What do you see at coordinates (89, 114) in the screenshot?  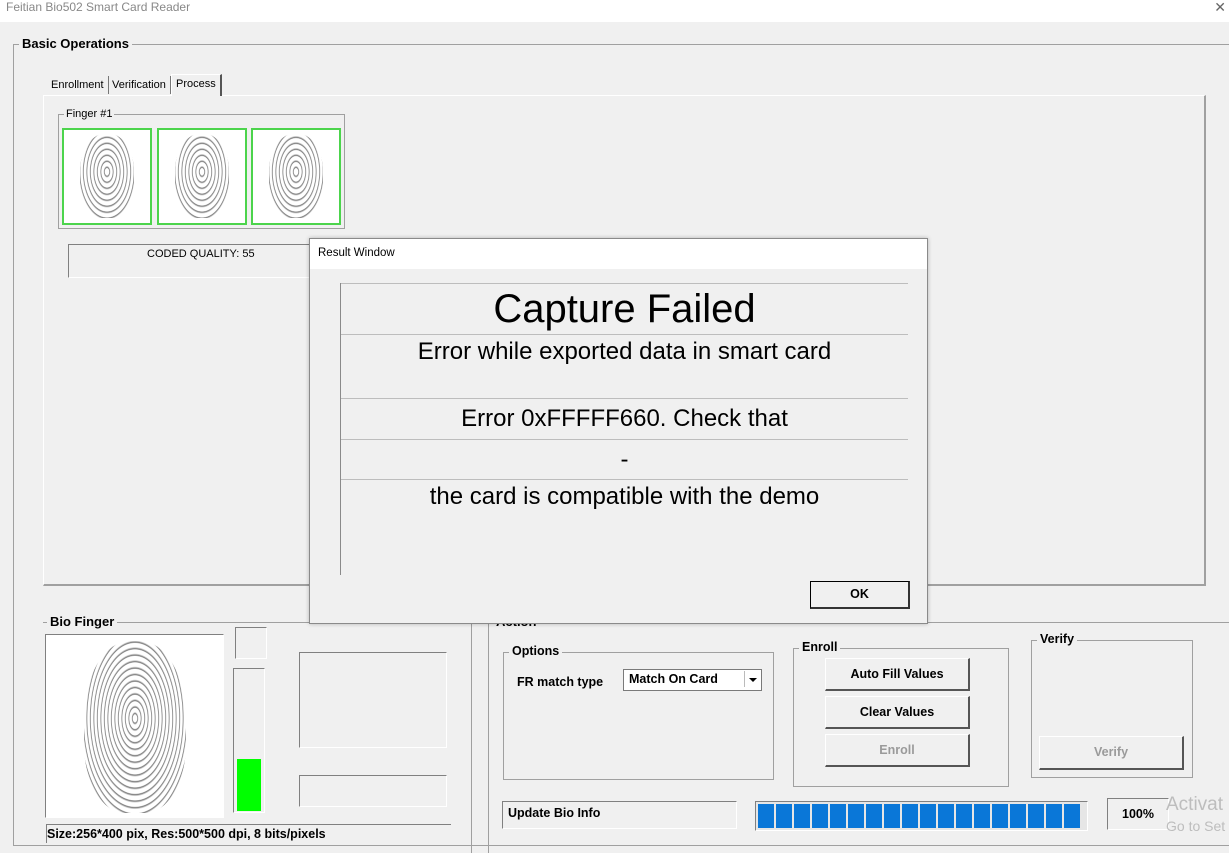 I see `finger-group-label: Finger #1` at bounding box center [89, 114].